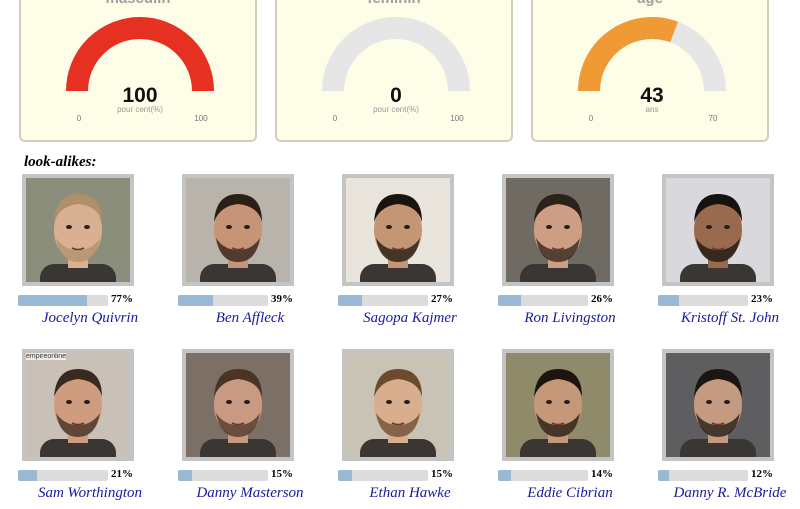  Describe the element at coordinates (602, 299) in the screenshot. I see `similarity-percent: 26%` at that location.